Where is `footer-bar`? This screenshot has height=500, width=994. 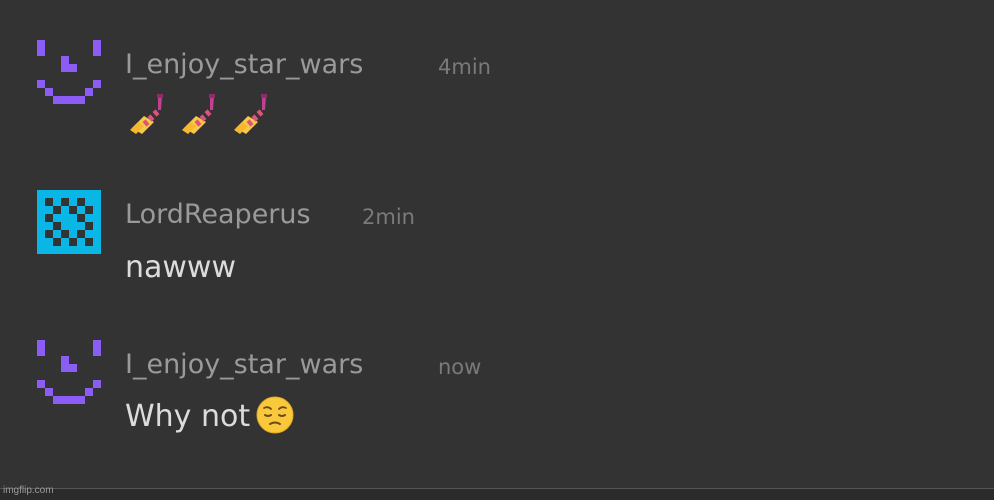 footer-bar is located at coordinates (497, 494).